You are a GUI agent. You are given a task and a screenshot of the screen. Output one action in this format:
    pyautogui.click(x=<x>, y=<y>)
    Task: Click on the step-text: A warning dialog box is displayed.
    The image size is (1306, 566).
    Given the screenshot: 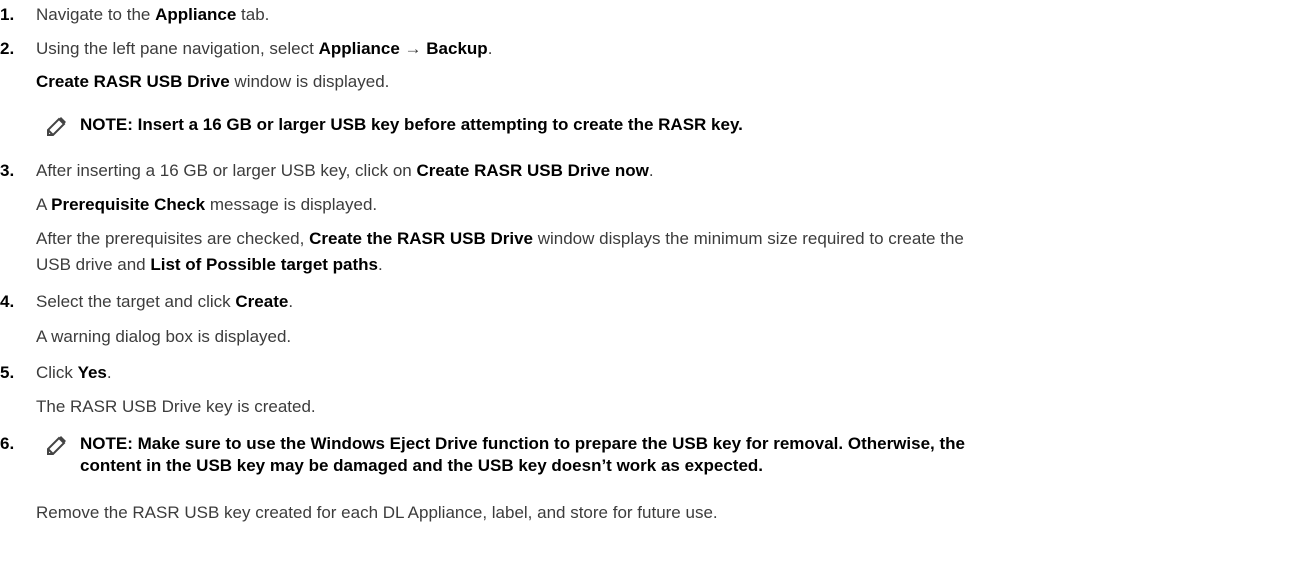 What is the action you would take?
    pyautogui.click(x=164, y=336)
    